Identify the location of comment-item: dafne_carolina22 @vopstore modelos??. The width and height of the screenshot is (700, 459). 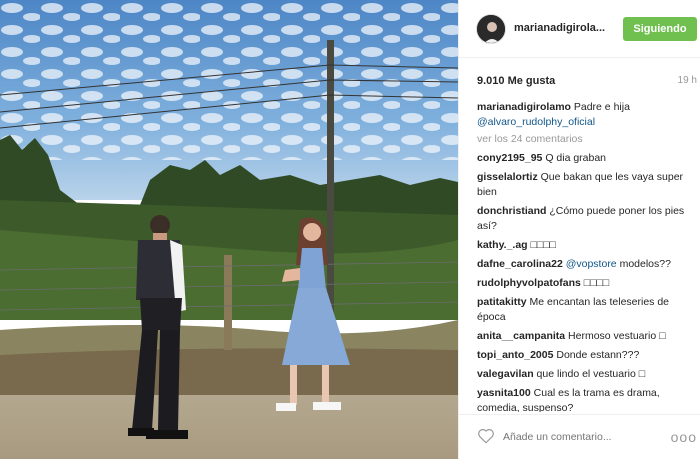
(583, 264).